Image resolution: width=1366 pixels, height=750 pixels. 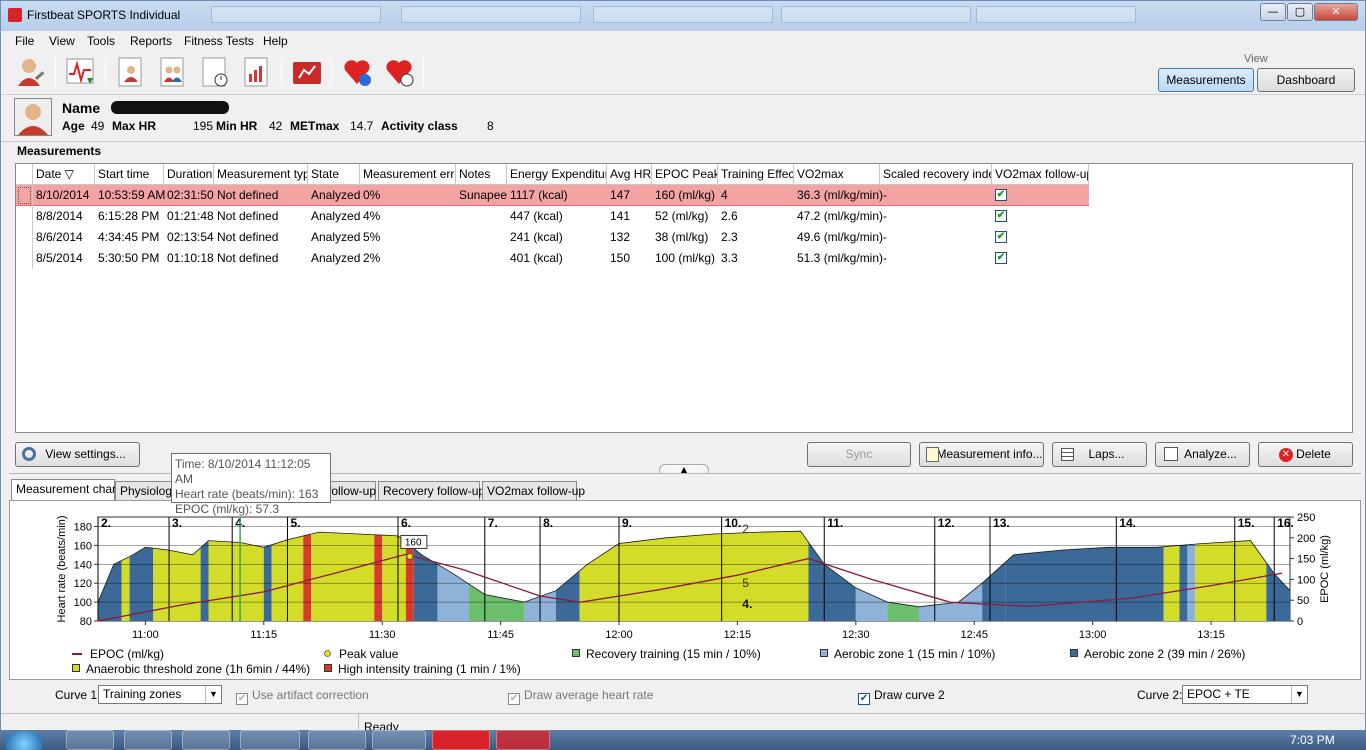 I want to click on delete-button: ✕ Delete, so click(x=1305, y=454).